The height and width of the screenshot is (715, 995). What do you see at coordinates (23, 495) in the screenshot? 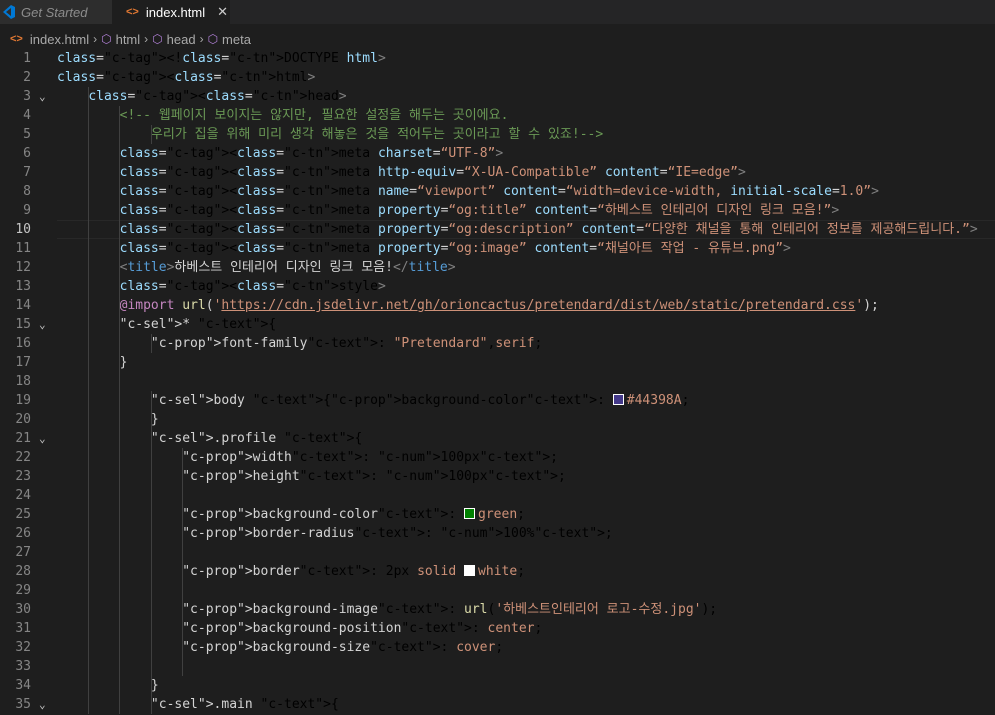
I see `line-number: 24` at bounding box center [23, 495].